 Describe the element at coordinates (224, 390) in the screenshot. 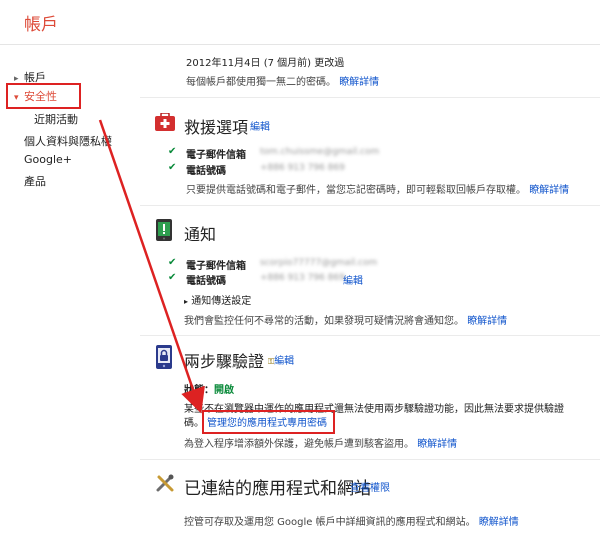

I see `status-value: 開啟` at that location.